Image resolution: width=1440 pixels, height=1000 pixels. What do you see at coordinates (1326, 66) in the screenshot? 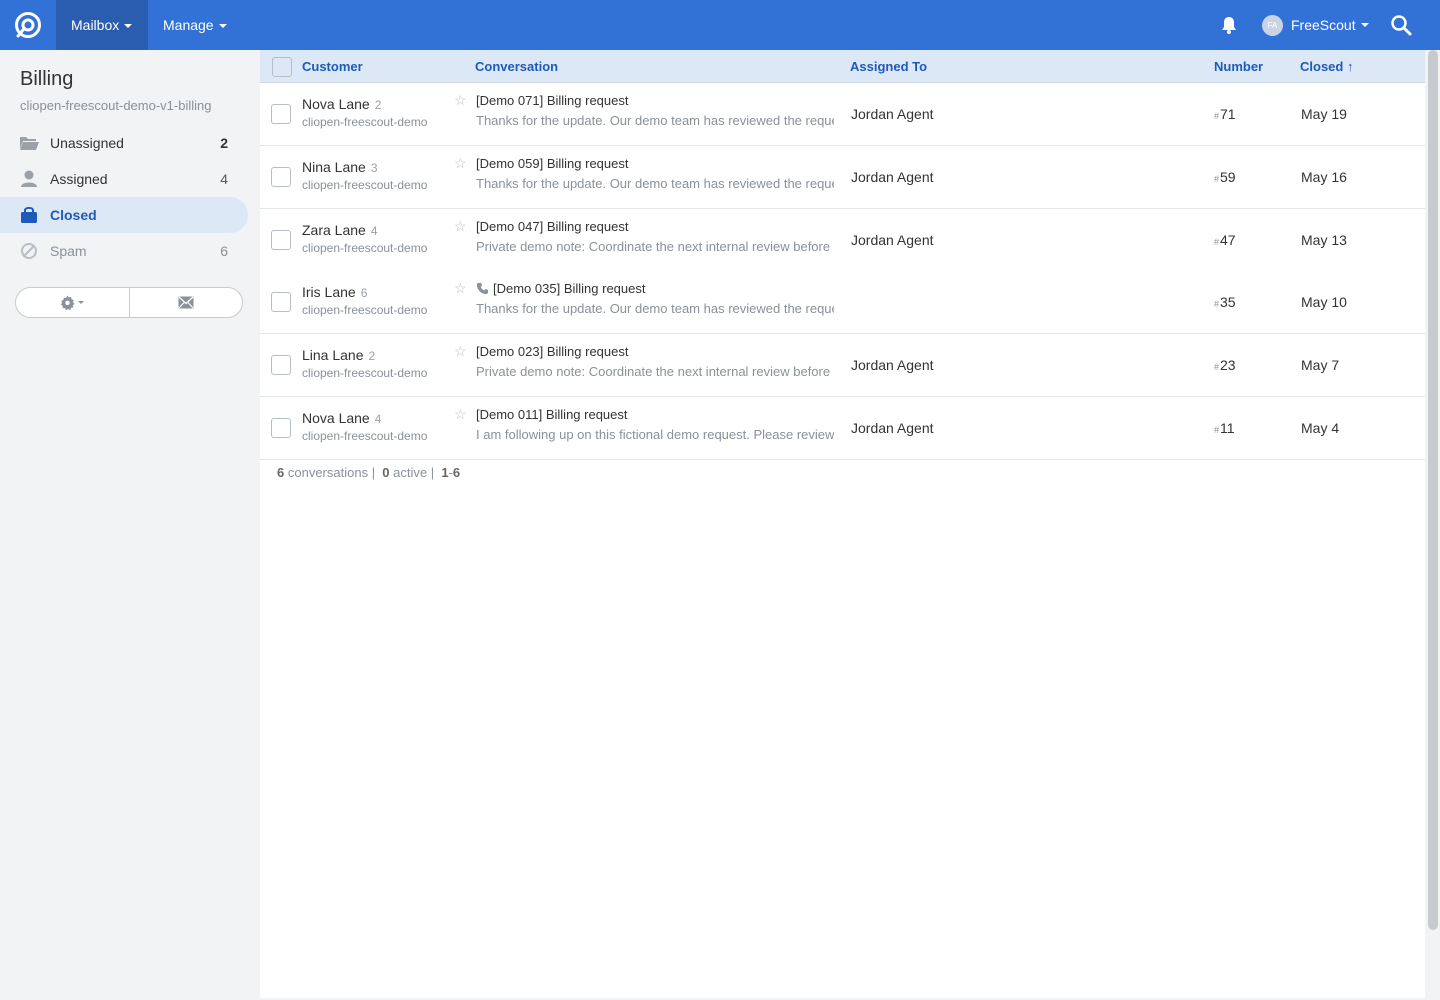
I see `header-closed: Closed ↑` at bounding box center [1326, 66].